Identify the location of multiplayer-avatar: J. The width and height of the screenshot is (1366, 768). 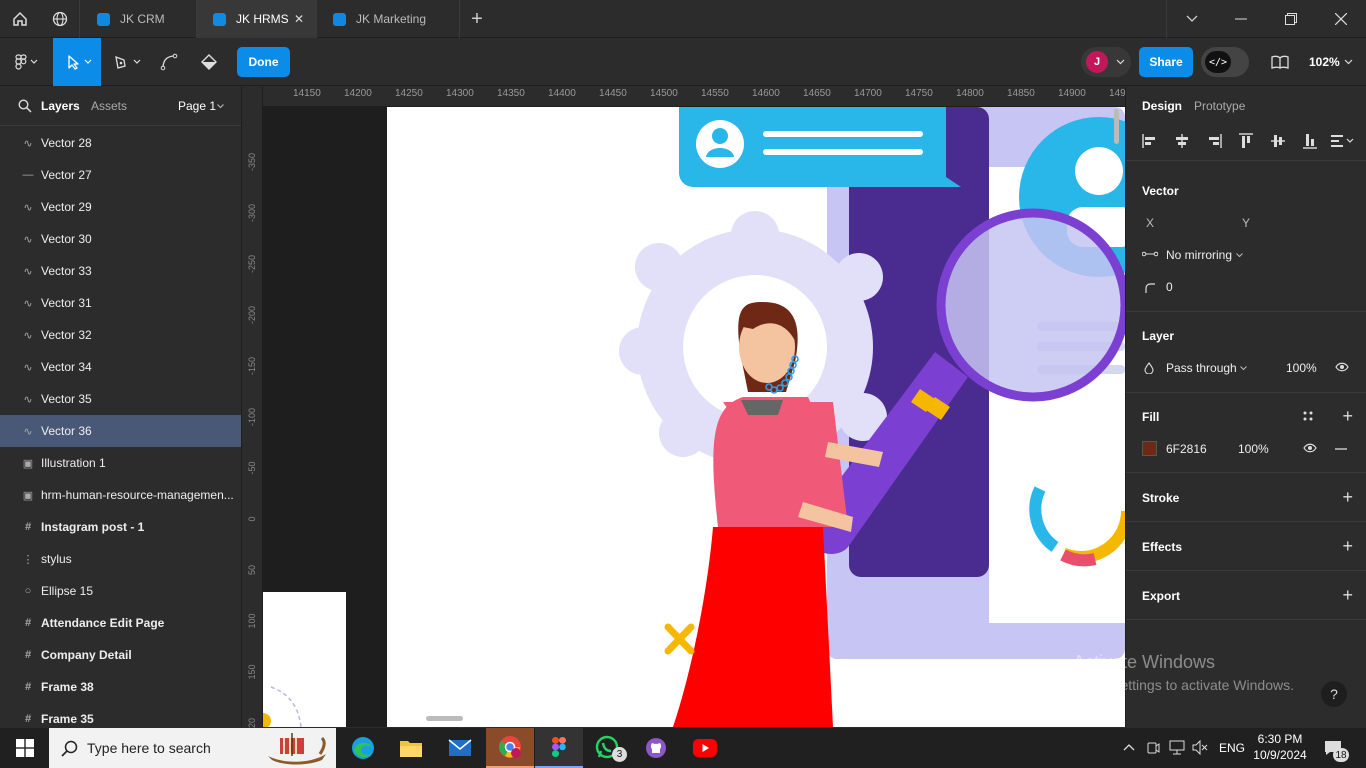
(1106, 62).